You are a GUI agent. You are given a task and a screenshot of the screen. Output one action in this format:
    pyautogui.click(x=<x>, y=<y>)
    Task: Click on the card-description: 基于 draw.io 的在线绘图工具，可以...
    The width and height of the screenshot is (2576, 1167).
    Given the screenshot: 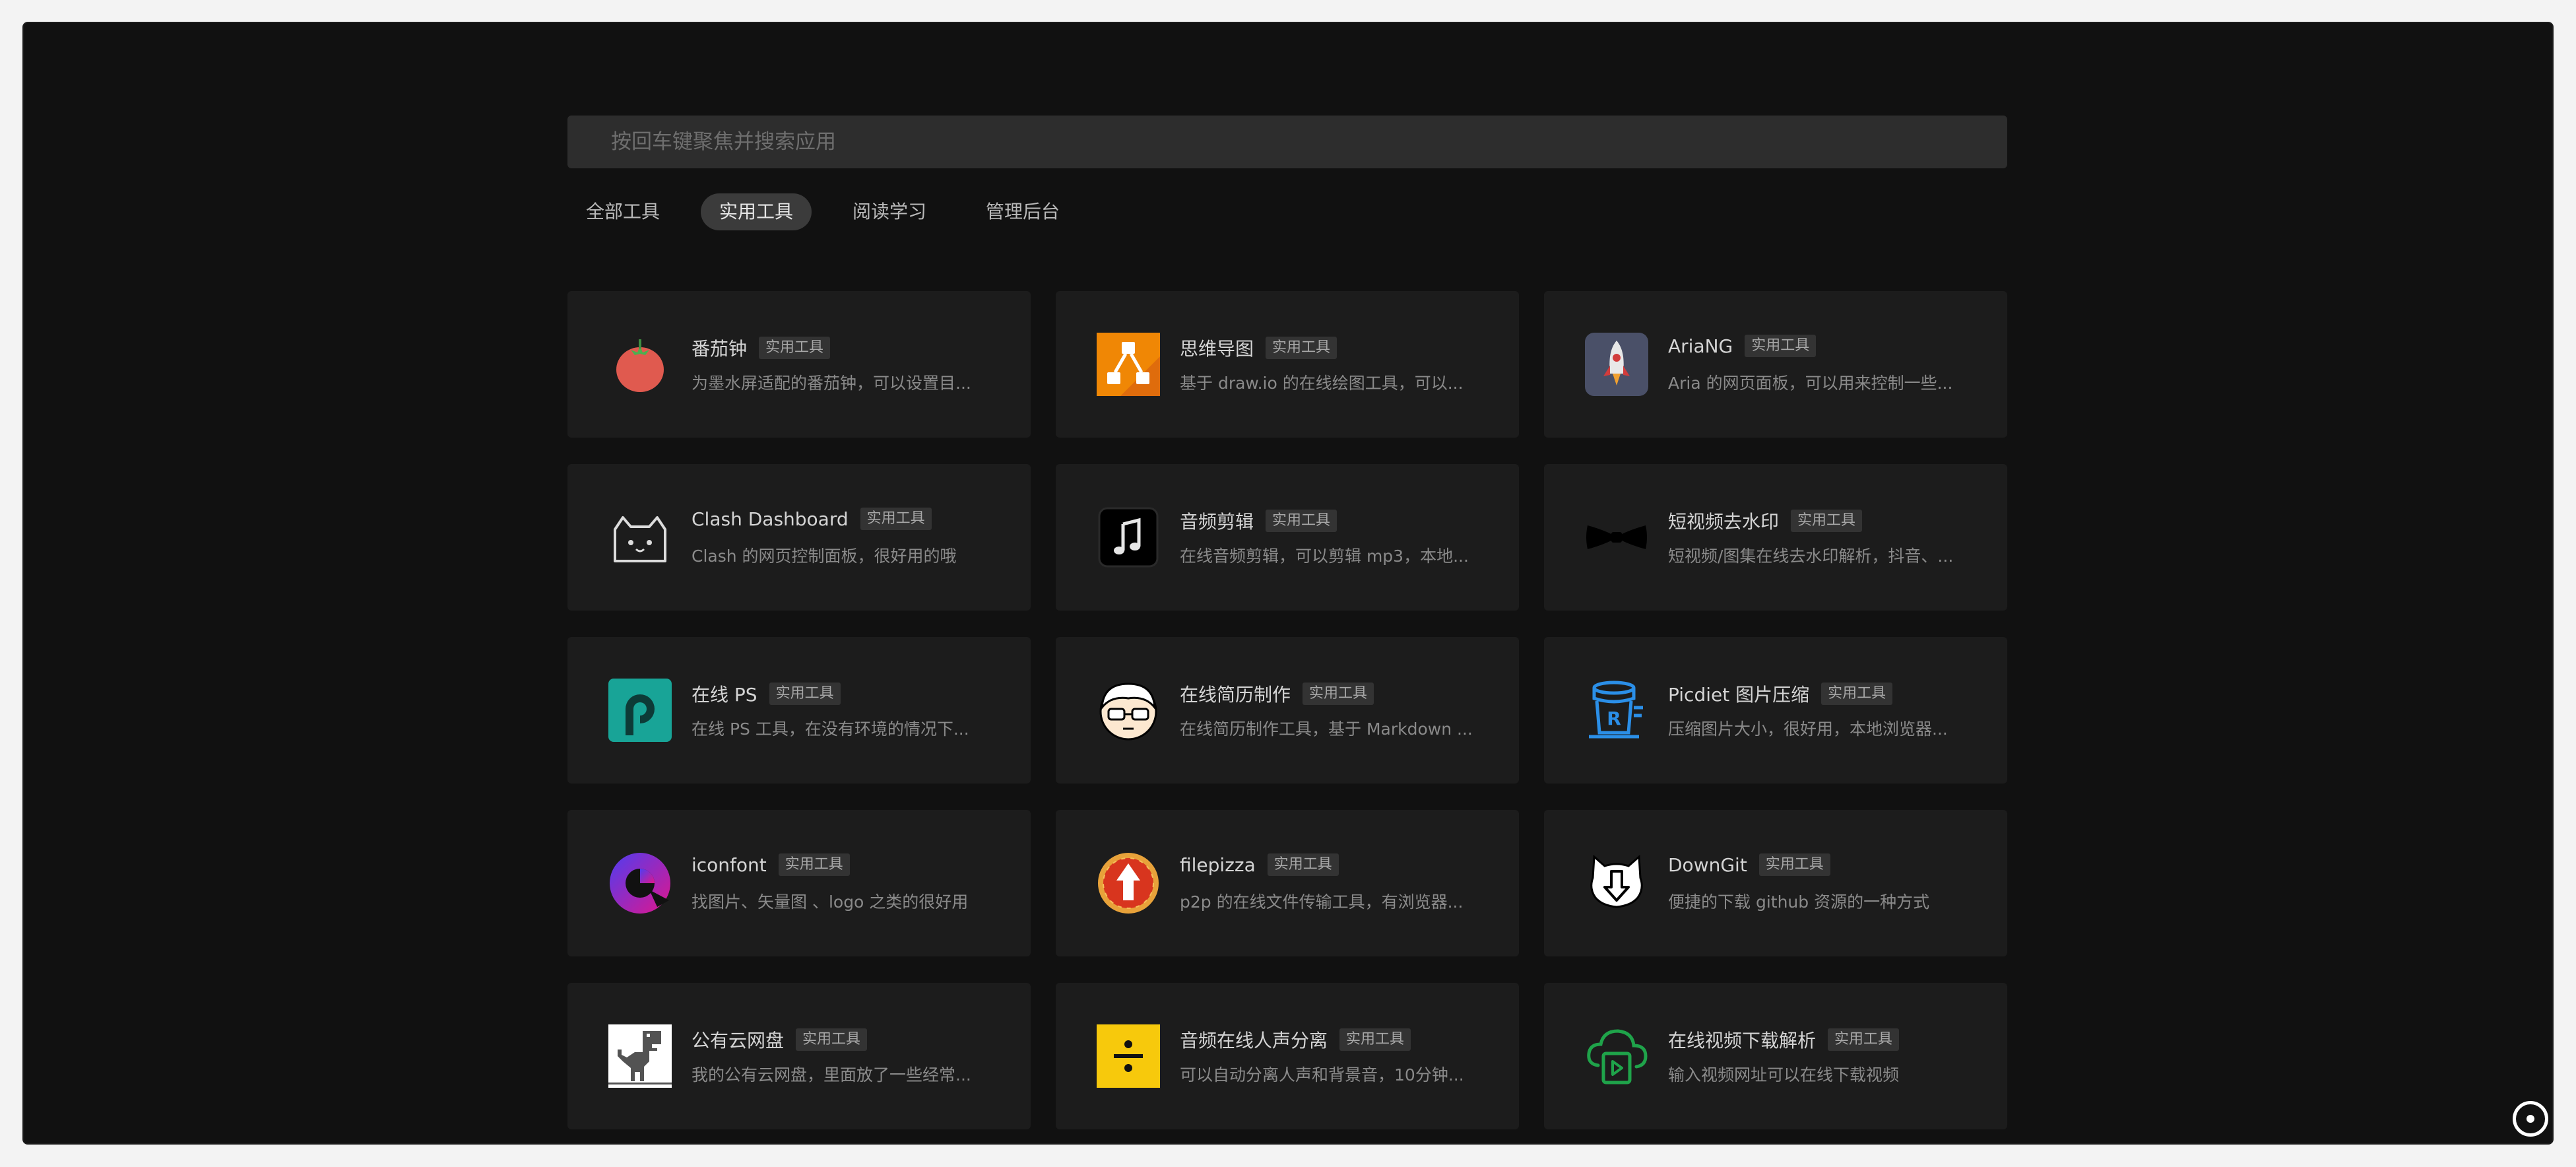 What is the action you would take?
    pyautogui.click(x=1322, y=383)
    